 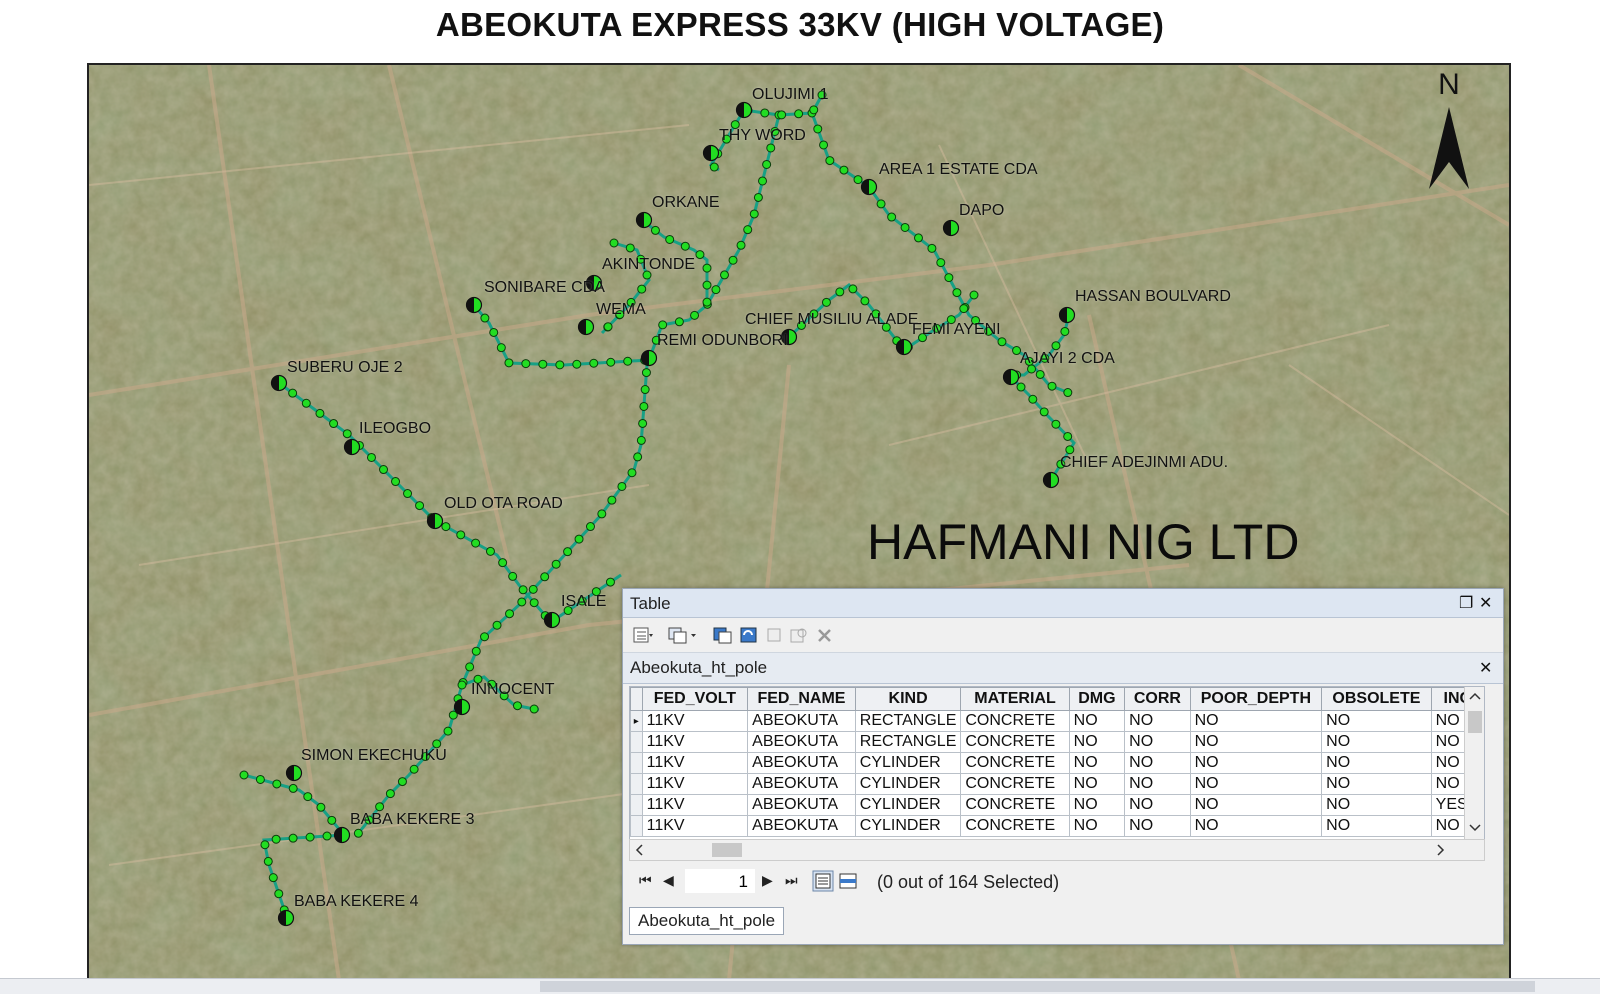 I want to click on column-header-corr: CORR, so click(x=1157, y=699).